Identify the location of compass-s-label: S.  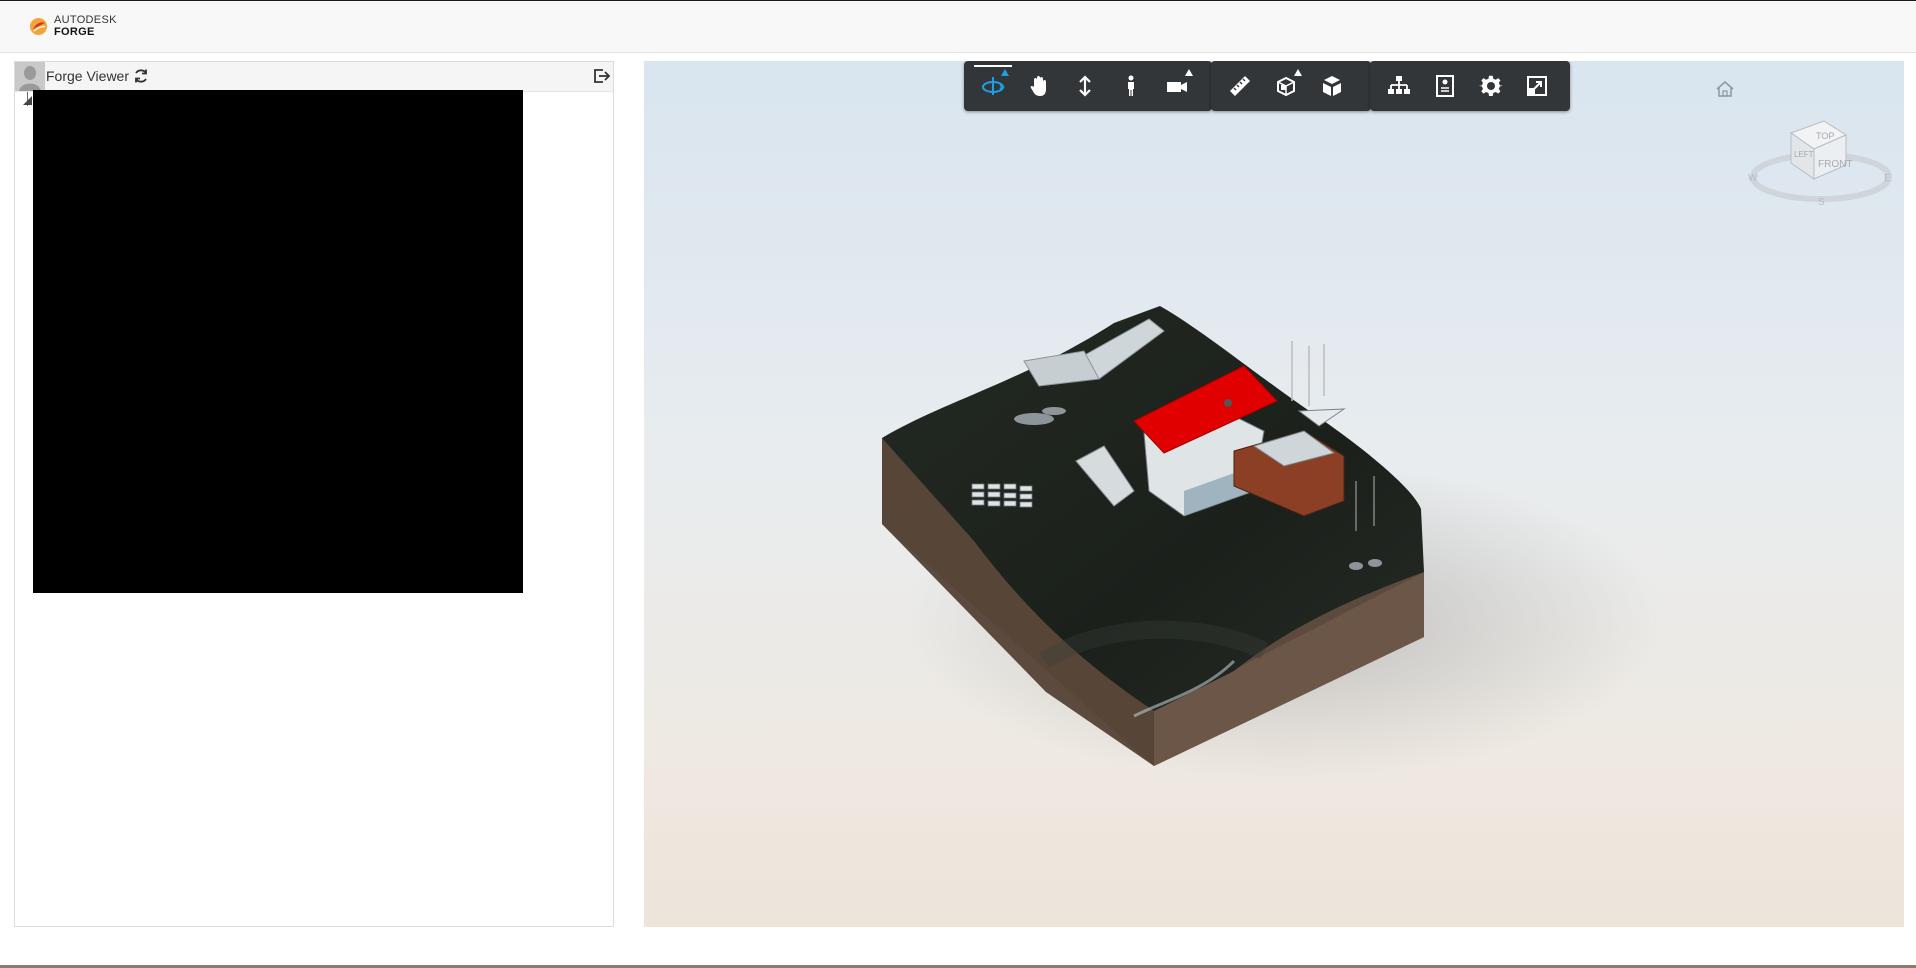
(1821, 202).